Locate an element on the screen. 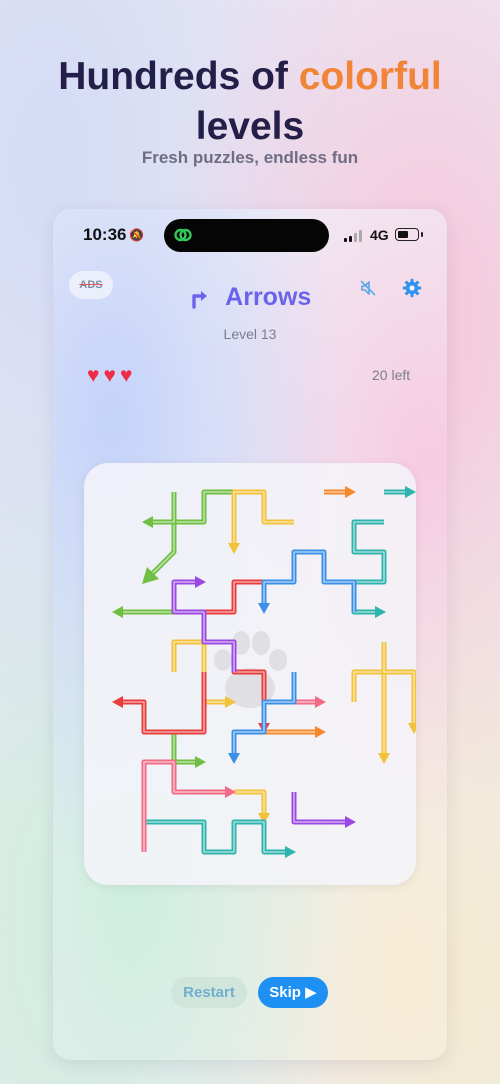 This screenshot has height=1084, width=500. app-header: Arrows is located at coordinates (250, 297).